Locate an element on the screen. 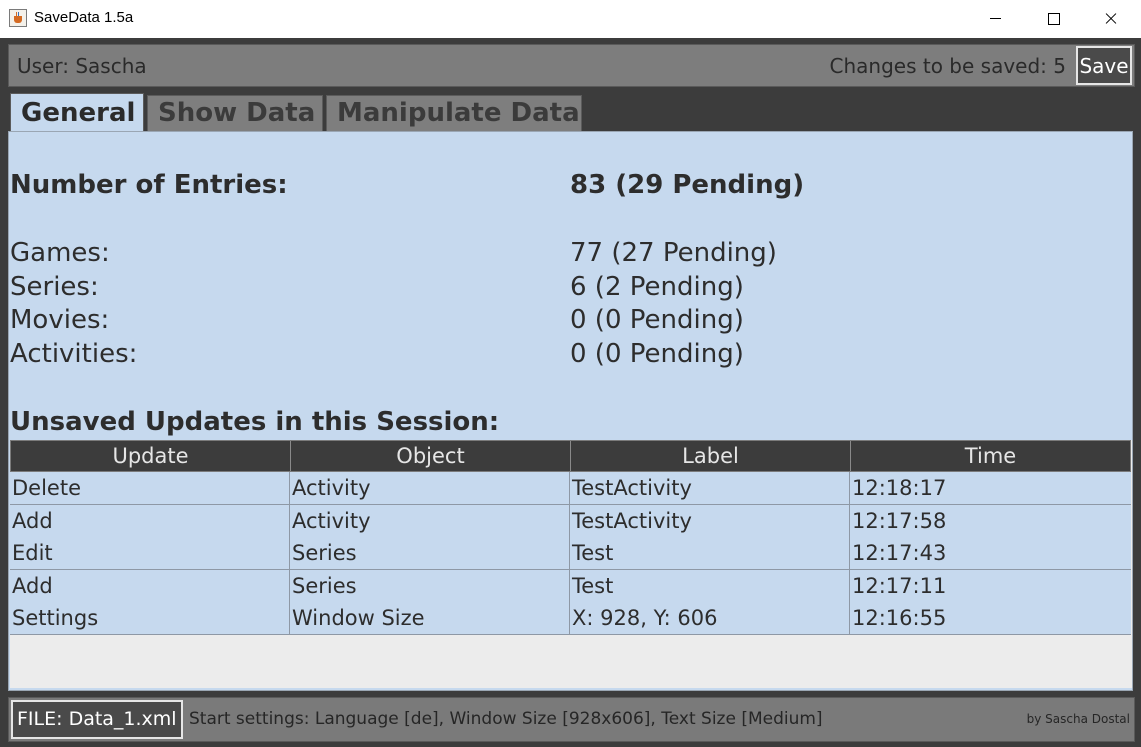 Image resolution: width=1141 pixels, height=747 pixels. updates-heading: Unsaved Updates in this Session: is located at coordinates (255, 422).